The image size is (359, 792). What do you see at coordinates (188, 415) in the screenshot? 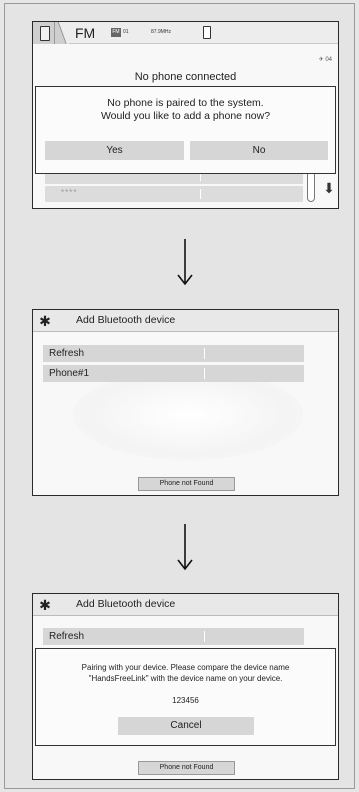
I see `background-glow` at bounding box center [188, 415].